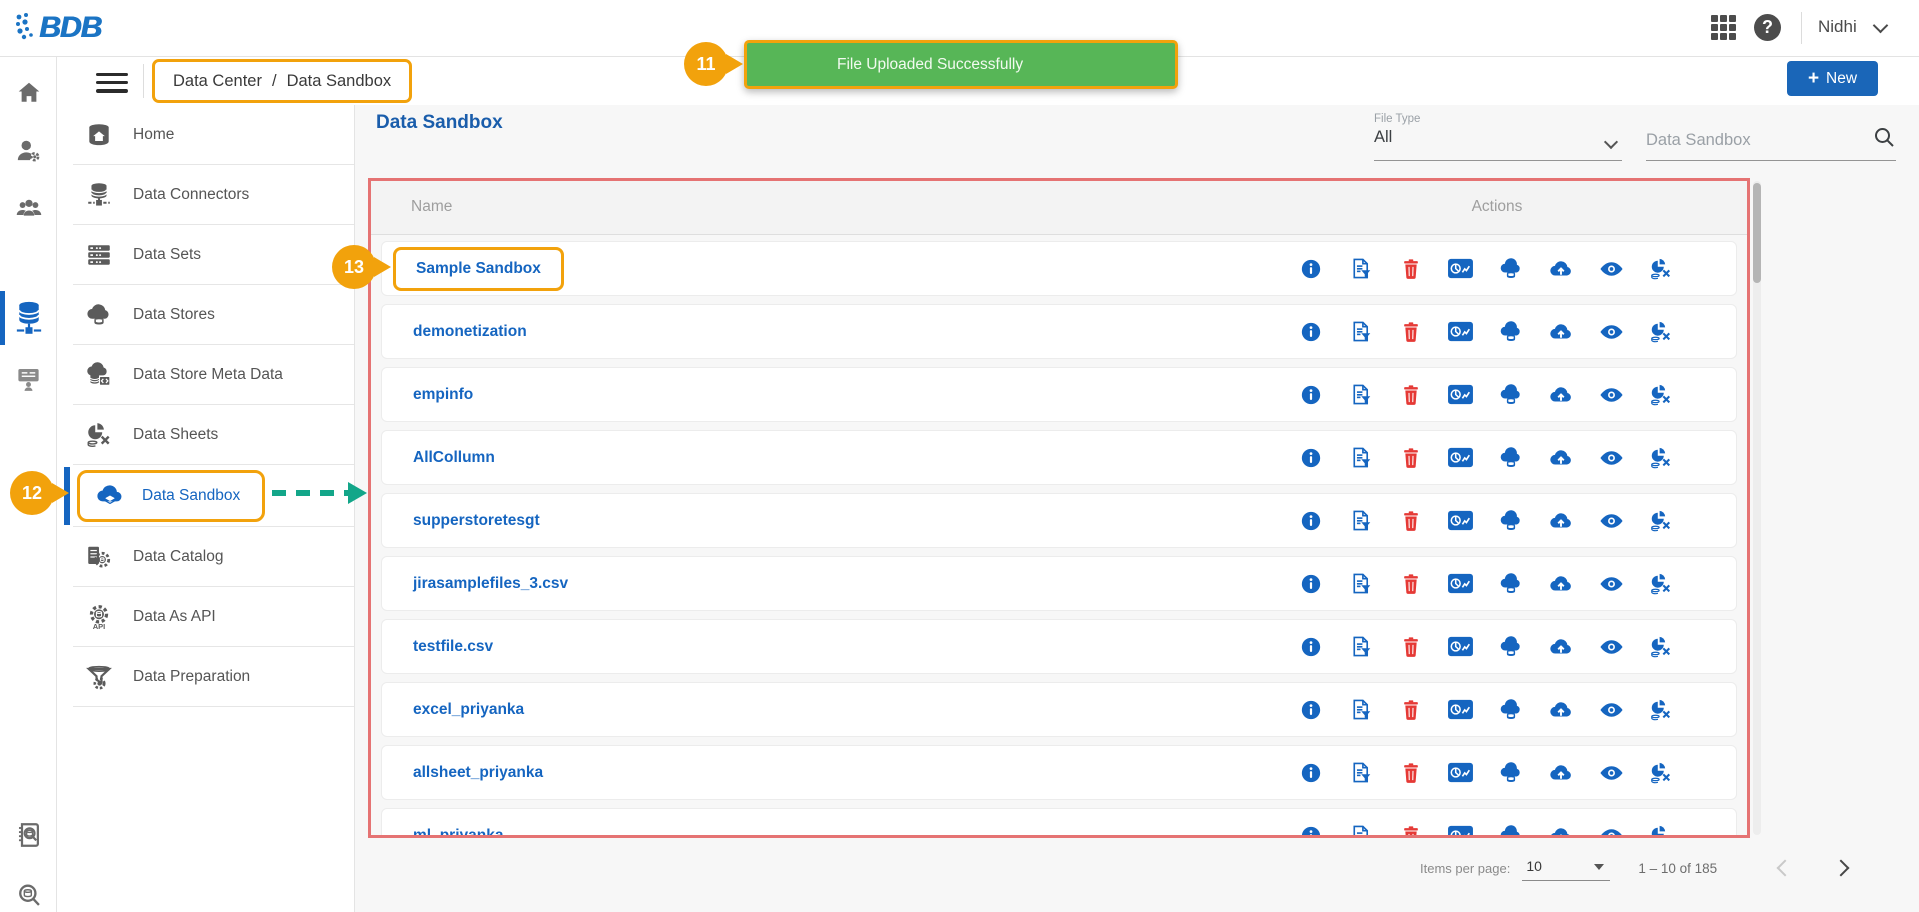  Describe the element at coordinates (28, 835) in the screenshot. I see `rail-audit-search-icon` at that location.